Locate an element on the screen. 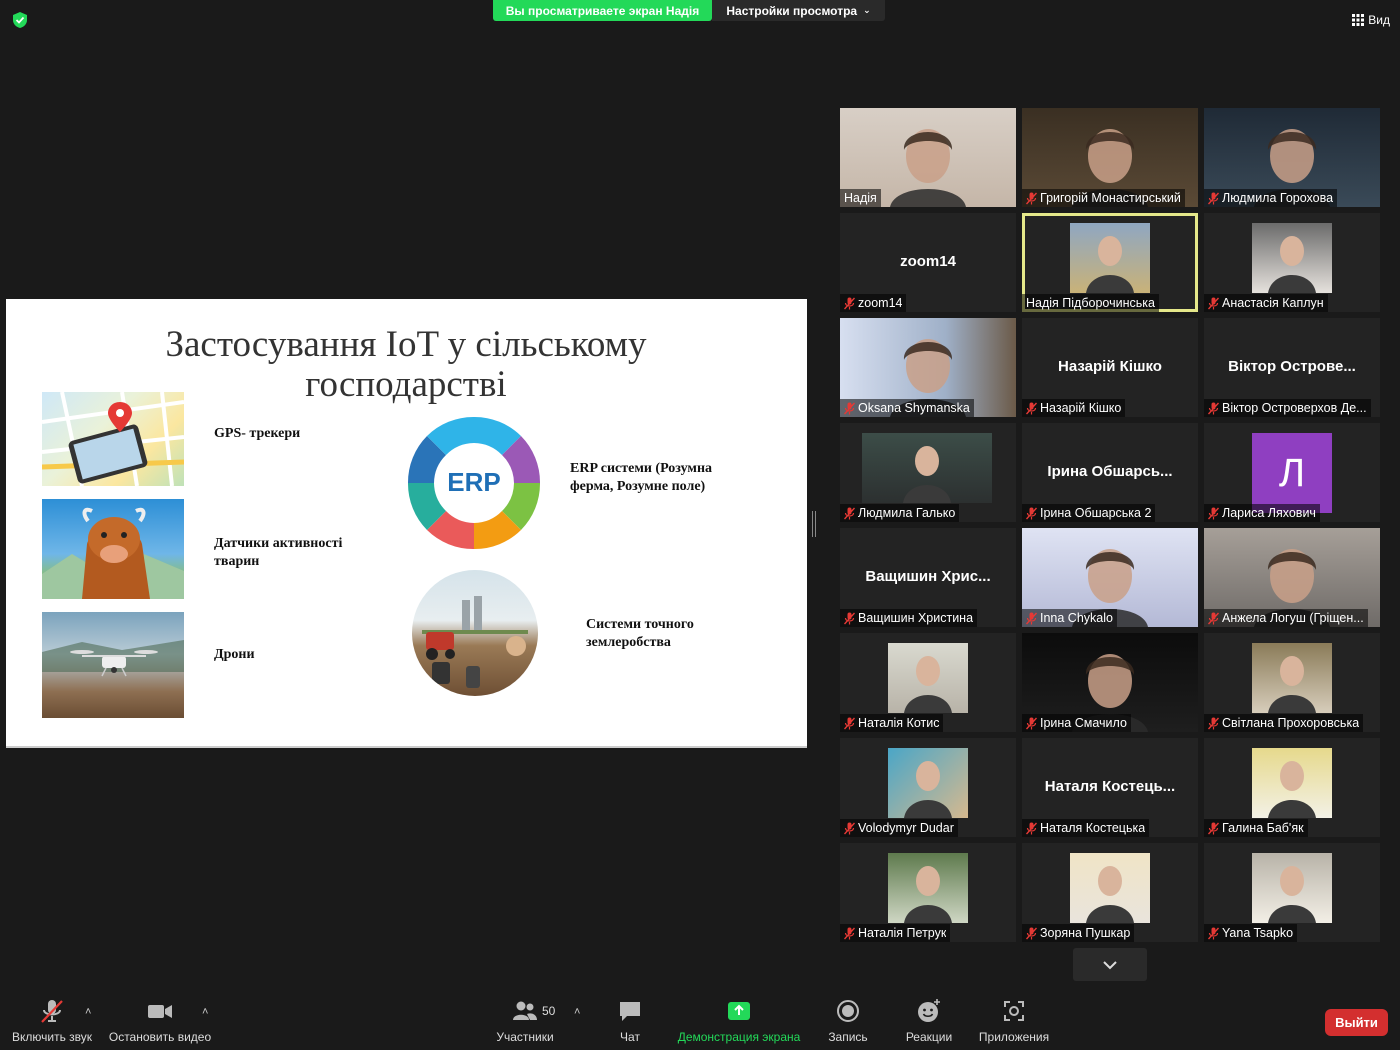 Image resolution: width=1400 pixels, height=1050 pixels. chat-label: Чат is located at coordinates (630, 1037).